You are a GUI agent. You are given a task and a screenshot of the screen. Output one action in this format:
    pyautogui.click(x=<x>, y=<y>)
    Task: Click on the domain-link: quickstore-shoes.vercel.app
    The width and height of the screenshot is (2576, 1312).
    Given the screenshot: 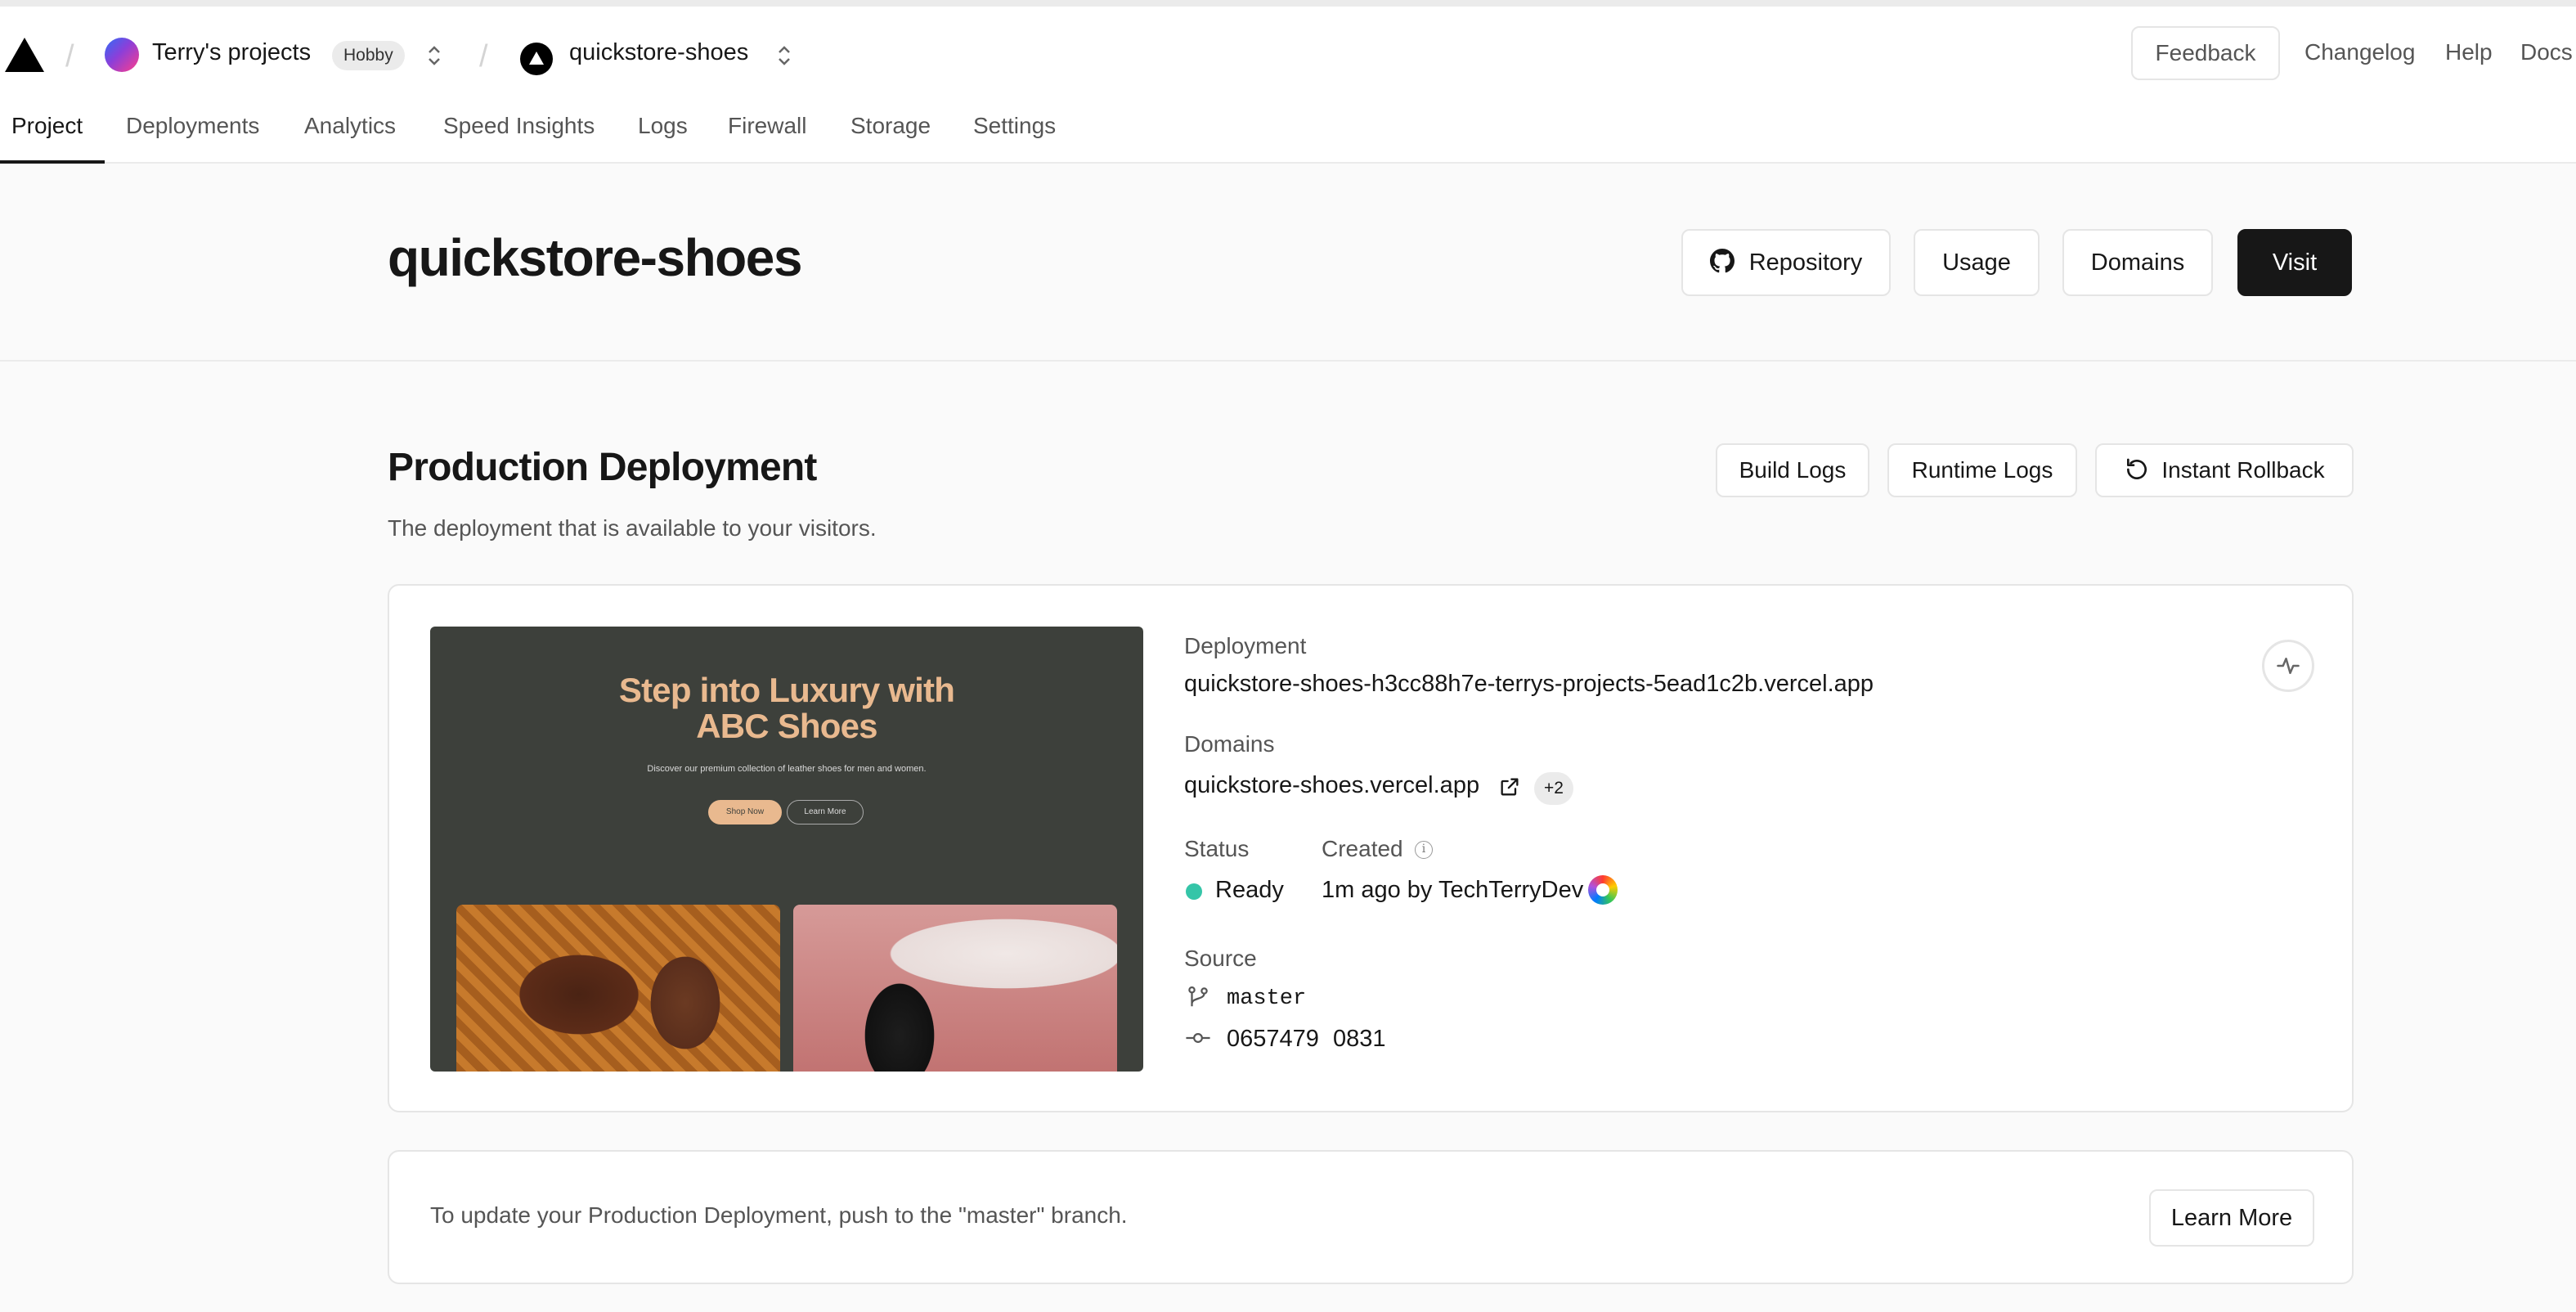 What is the action you would take?
    pyautogui.click(x=1332, y=786)
    